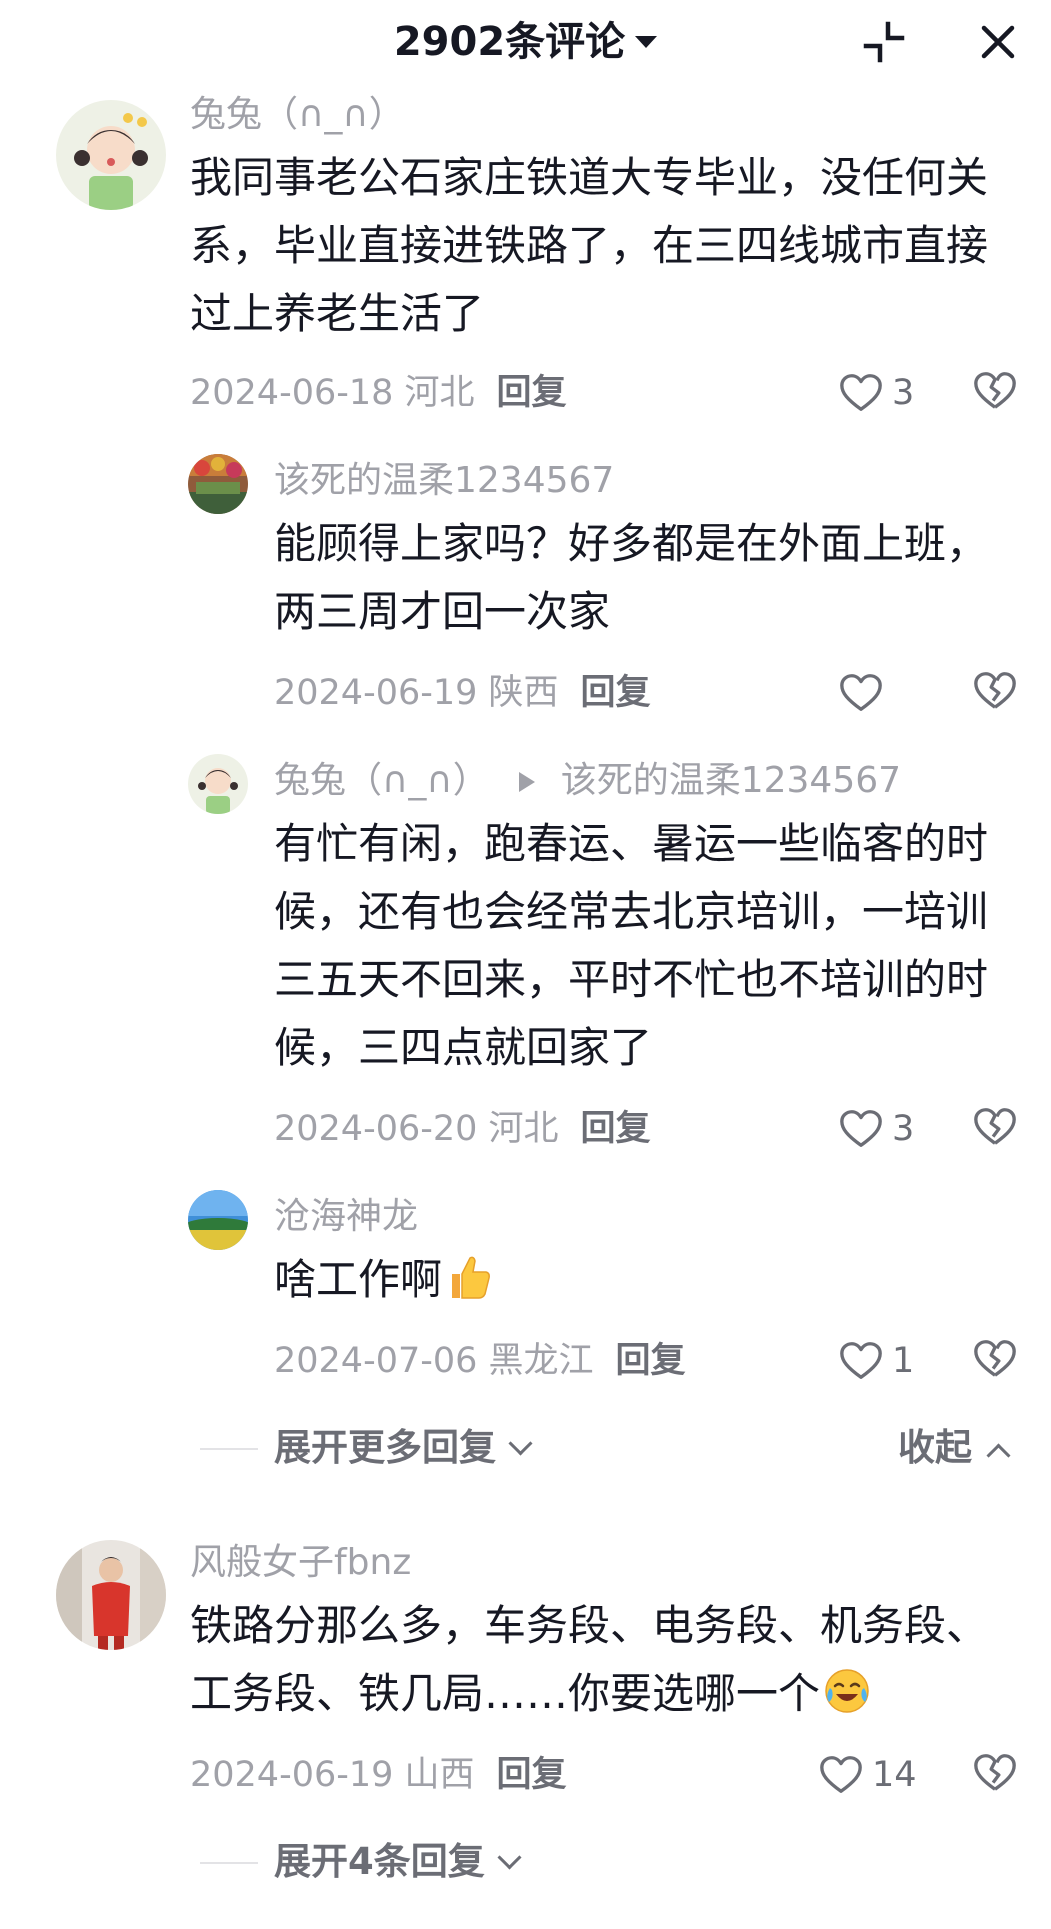  What do you see at coordinates (385, 1447) in the screenshot?
I see `expand-label: 展开更多回复` at bounding box center [385, 1447].